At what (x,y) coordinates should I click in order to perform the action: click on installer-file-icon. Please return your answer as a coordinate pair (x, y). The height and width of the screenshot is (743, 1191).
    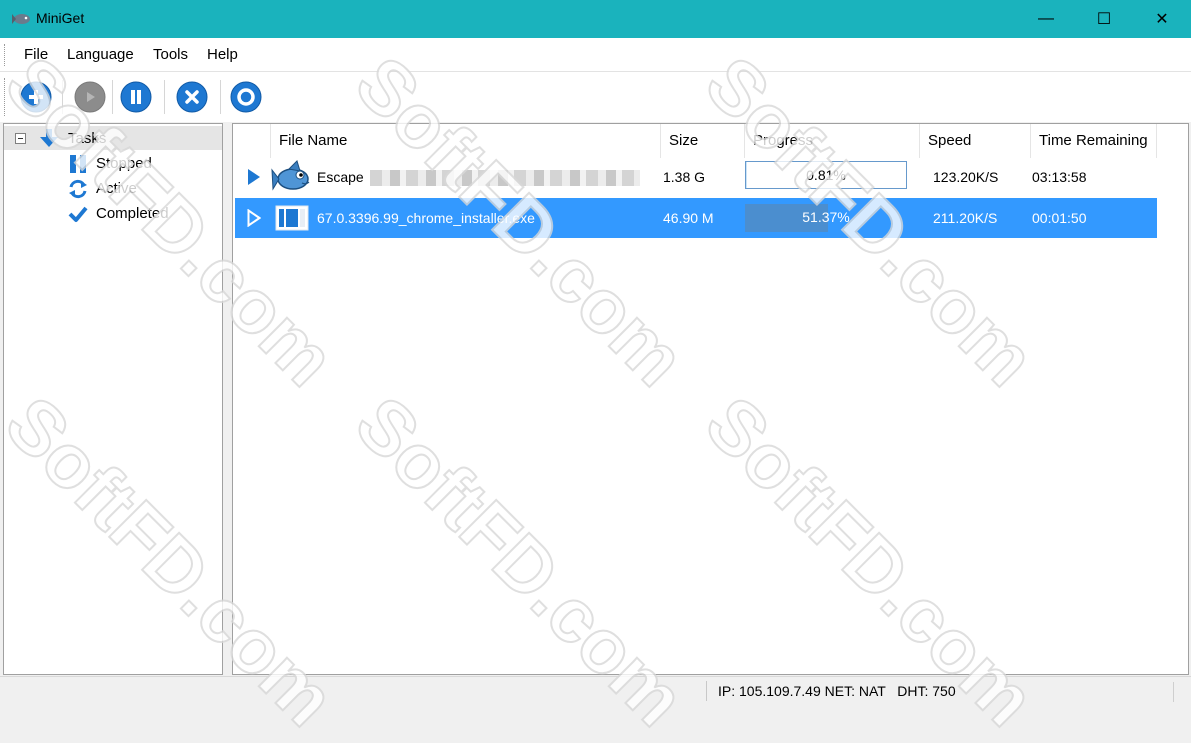
    Looking at the image, I should click on (292, 218).